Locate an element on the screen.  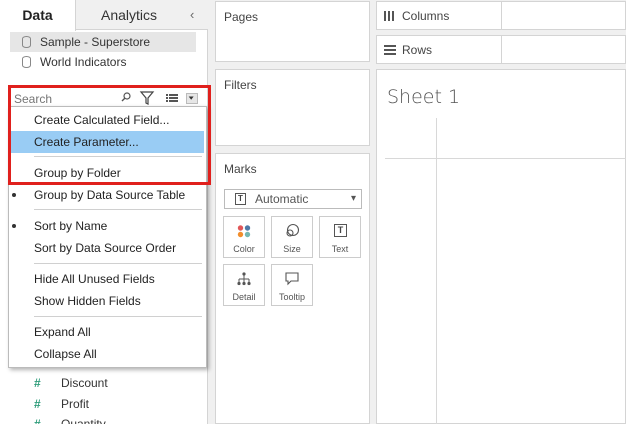
filters-shelf: Filters is located at coordinates (292, 107).